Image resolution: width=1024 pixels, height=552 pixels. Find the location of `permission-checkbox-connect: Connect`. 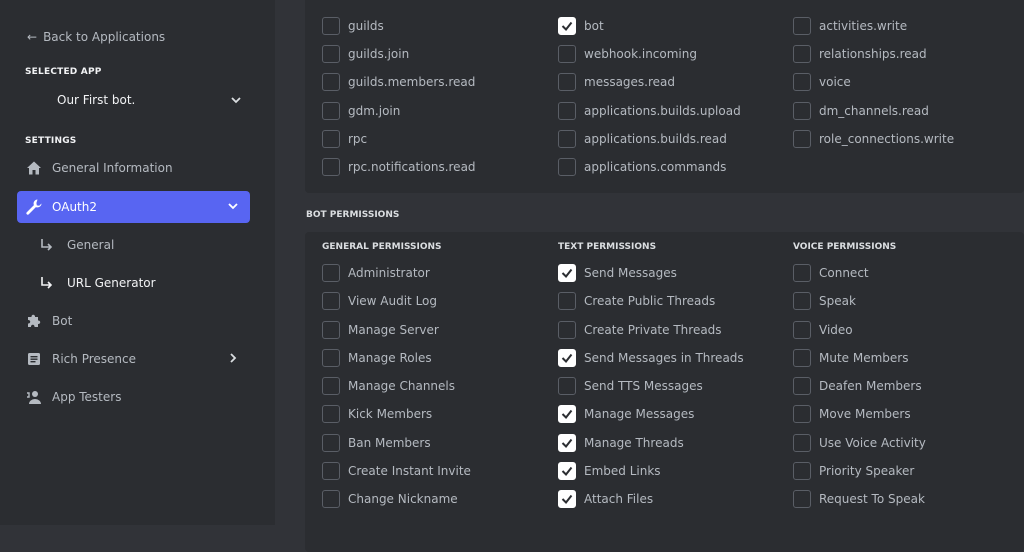

permission-checkbox-connect: Connect is located at coordinates (831, 273).